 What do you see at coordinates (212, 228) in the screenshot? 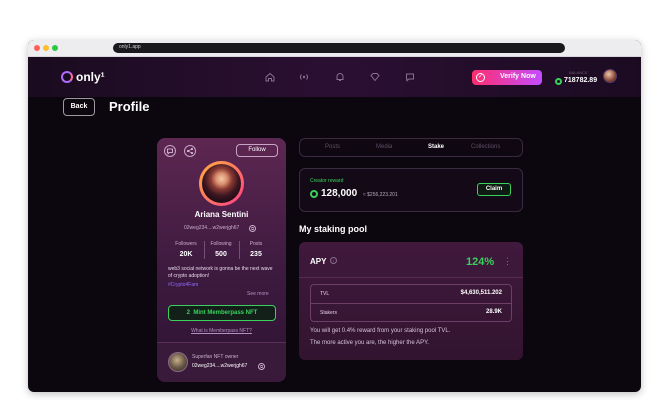
I see `profile-wallet-address: 02weg234....w2werjgh67` at bounding box center [212, 228].